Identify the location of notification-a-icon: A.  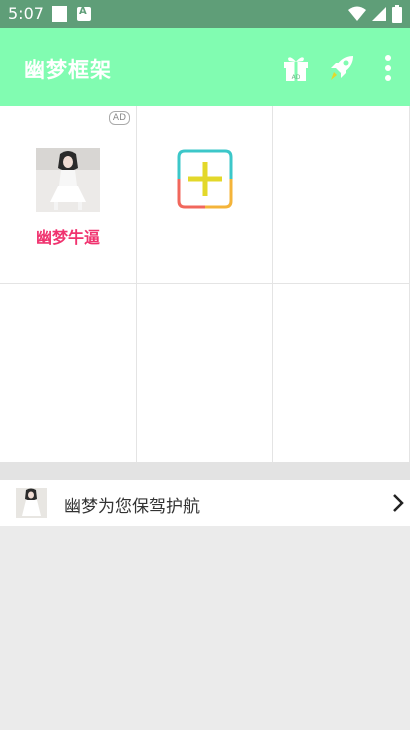
(84, 13).